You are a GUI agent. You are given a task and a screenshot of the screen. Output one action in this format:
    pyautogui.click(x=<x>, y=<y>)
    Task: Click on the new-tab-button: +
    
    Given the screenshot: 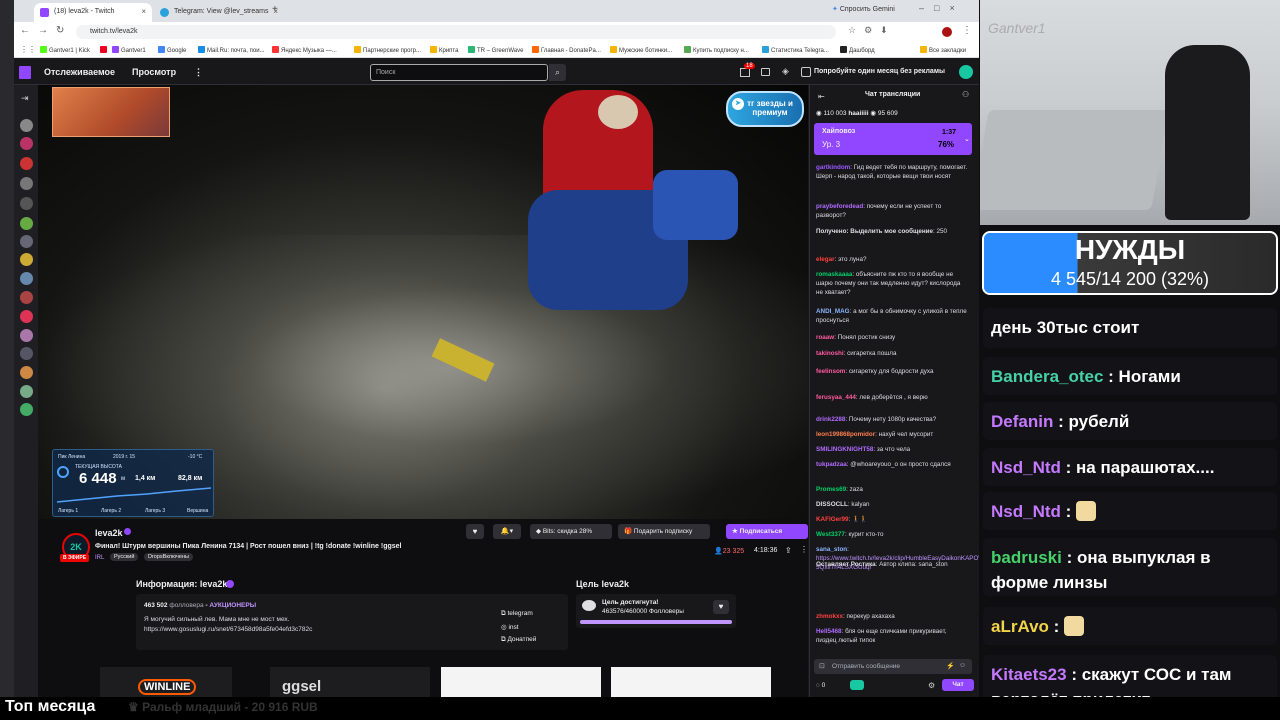 What is the action you would take?
    pyautogui.click(x=275, y=9)
    